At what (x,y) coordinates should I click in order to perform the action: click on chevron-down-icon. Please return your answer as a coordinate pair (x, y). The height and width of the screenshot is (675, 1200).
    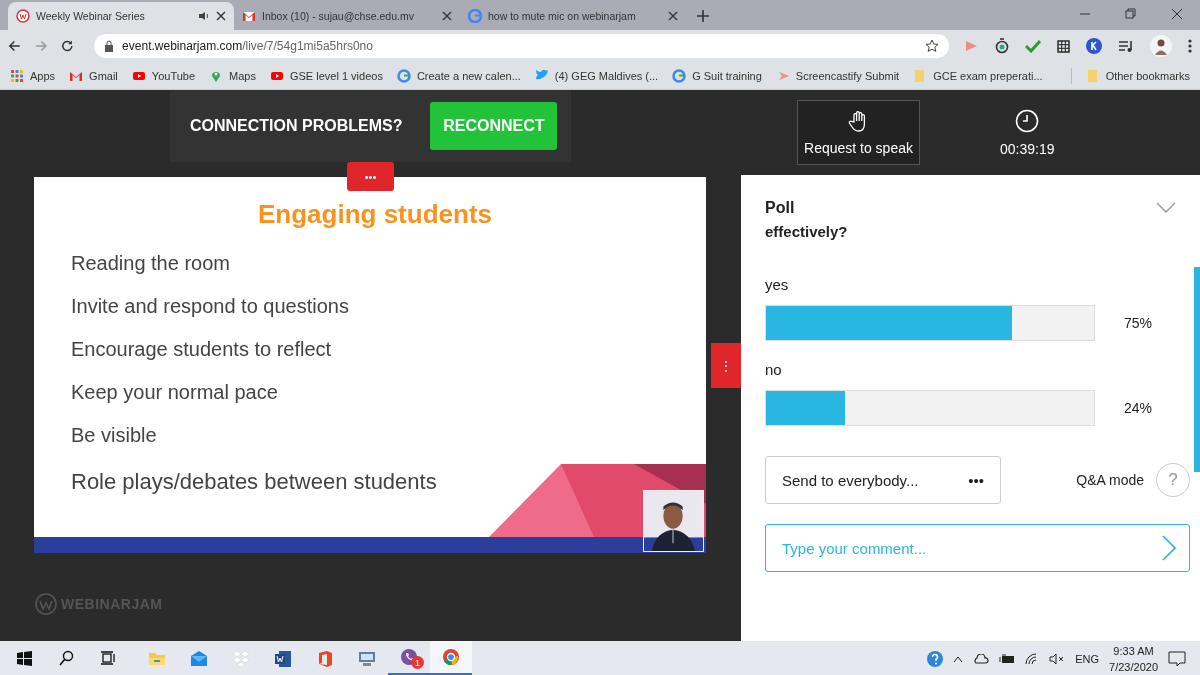
    Looking at the image, I should click on (1166, 208).